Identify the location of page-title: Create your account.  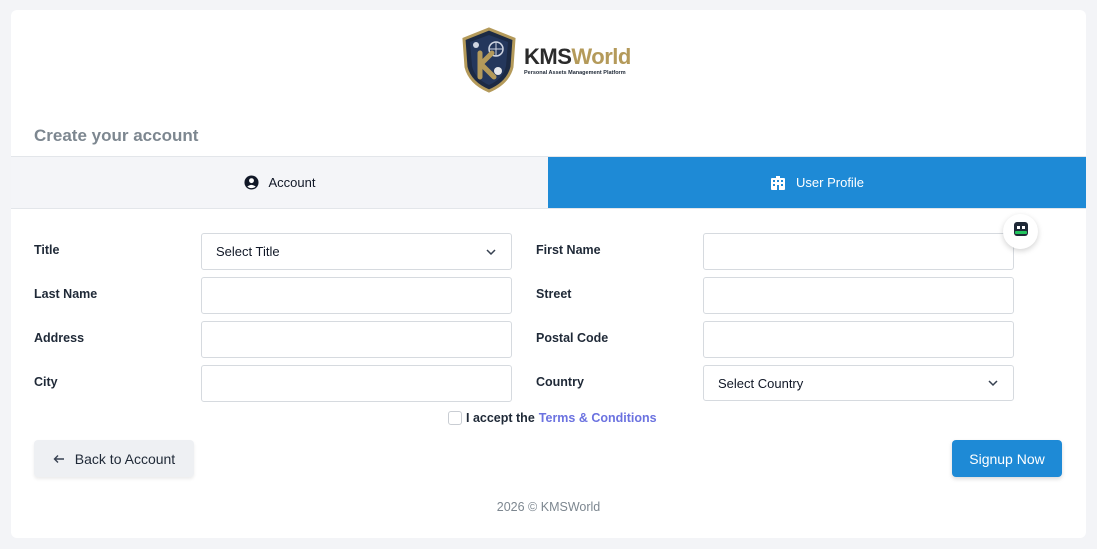
(116, 135).